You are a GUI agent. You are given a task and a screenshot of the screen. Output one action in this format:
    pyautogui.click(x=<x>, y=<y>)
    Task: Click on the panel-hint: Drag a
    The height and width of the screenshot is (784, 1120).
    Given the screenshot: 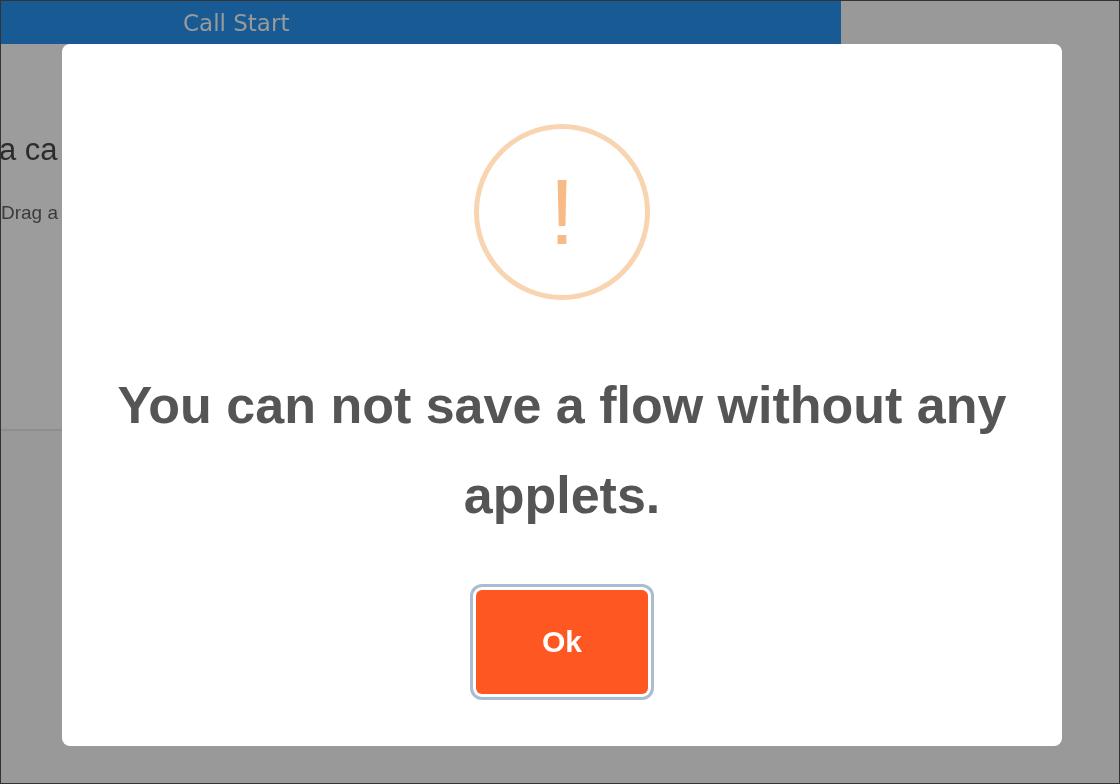 What is the action you would take?
    pyautogui.click(x=30, y=213)
    